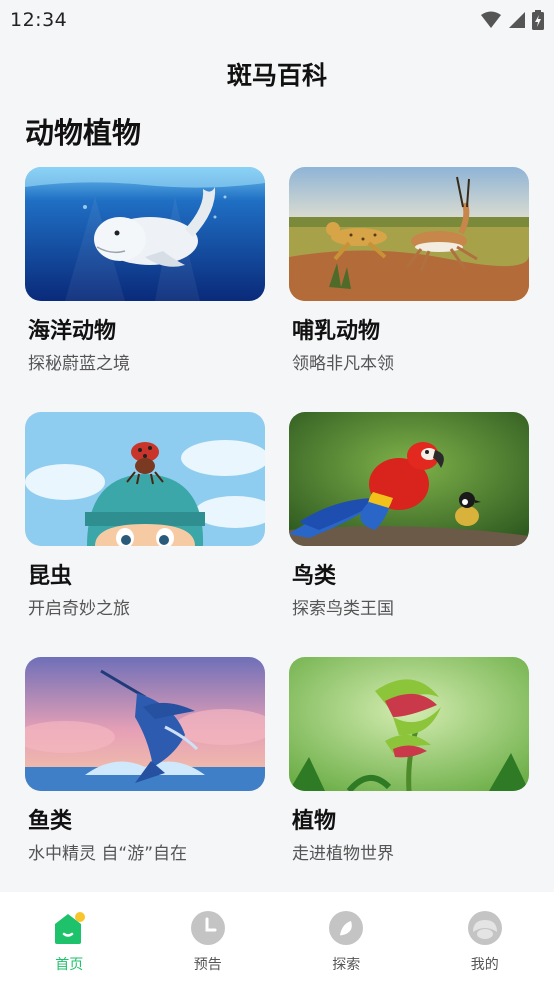 Image resolution: width=554 pixels, height=984 pixels. What do you see at coordinates (207, 965) in the screenshot?
I see `nav-label: 预告` at bounding box center [207, 965].